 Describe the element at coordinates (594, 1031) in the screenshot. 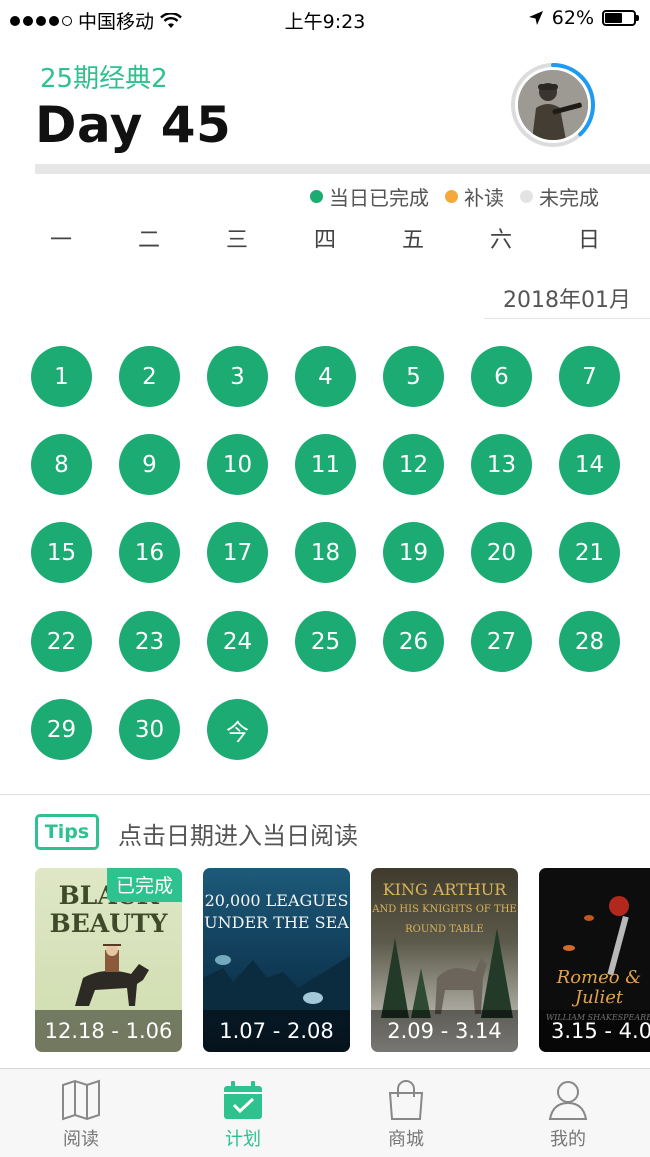

I see `book-date-range: 3.15 - 4.0` at that location.